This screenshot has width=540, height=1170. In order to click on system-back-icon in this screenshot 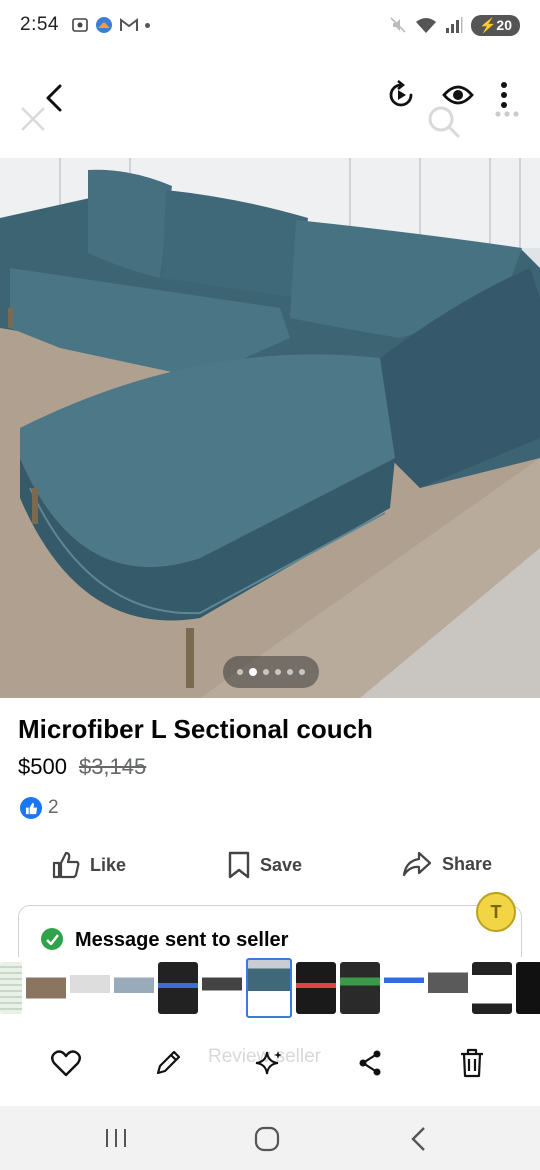, I will do `click(418, 1139)`.